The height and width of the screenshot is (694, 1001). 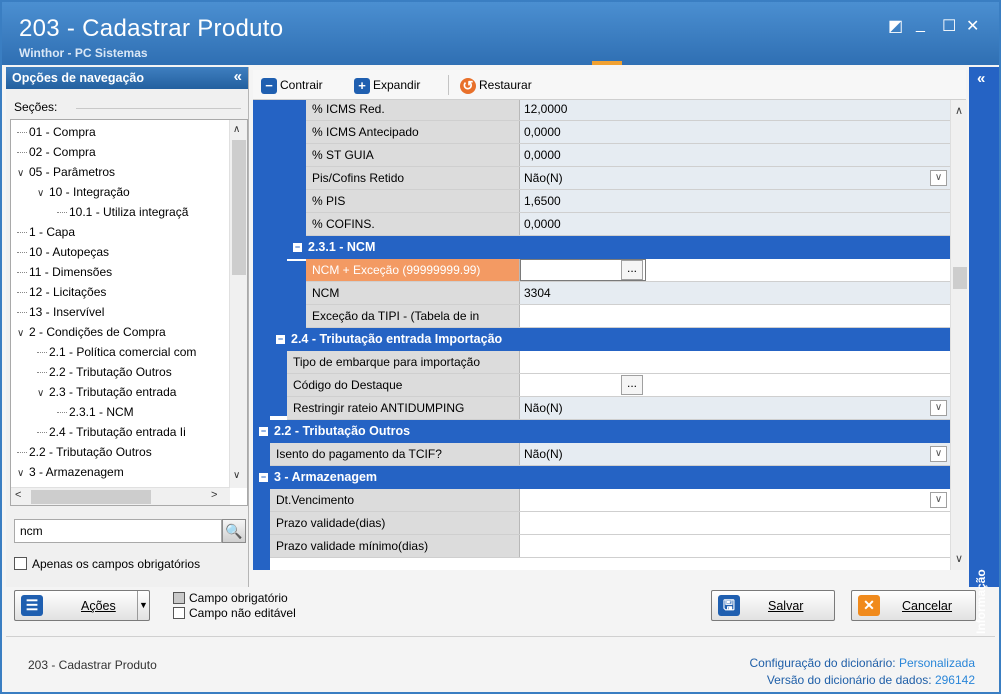 I want to click on tree-horizontal-scrollbar: < >, so click(x=120, y=496).